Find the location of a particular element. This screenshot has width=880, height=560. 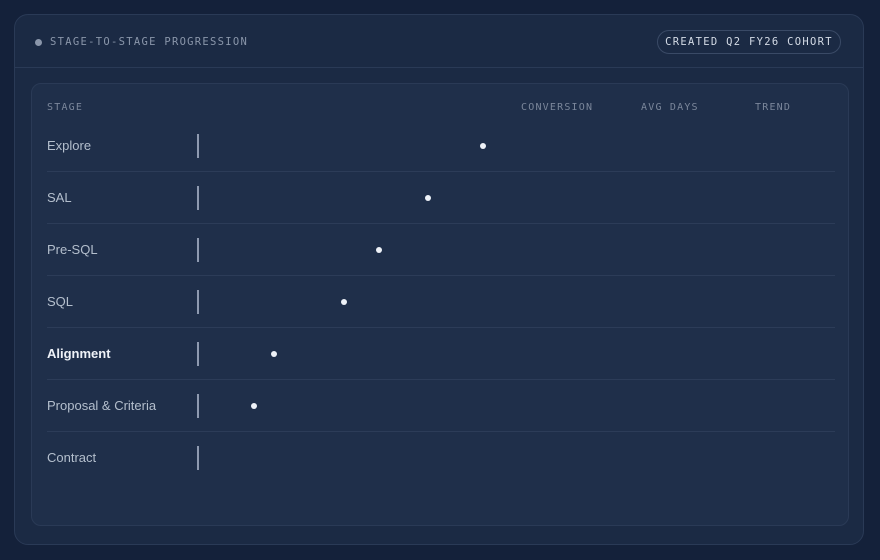

stage-row: Alignment is located at coordinates (441, 354).